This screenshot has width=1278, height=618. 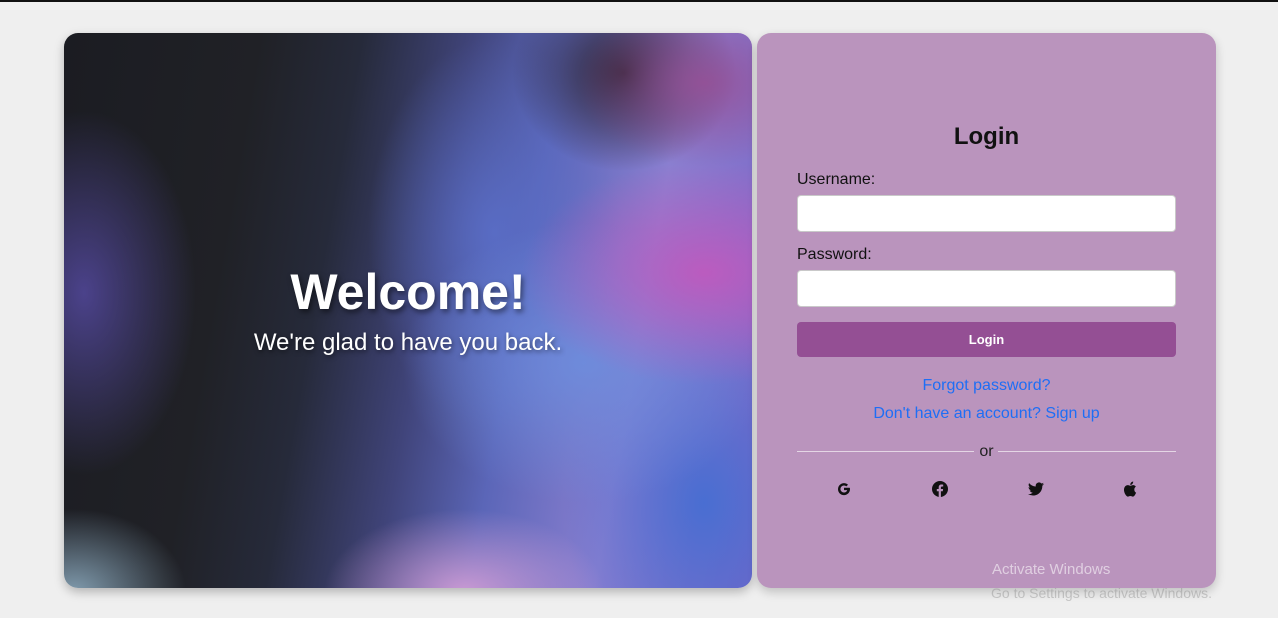 I want to click on username-label: Username:, so click(x=836, y=179).